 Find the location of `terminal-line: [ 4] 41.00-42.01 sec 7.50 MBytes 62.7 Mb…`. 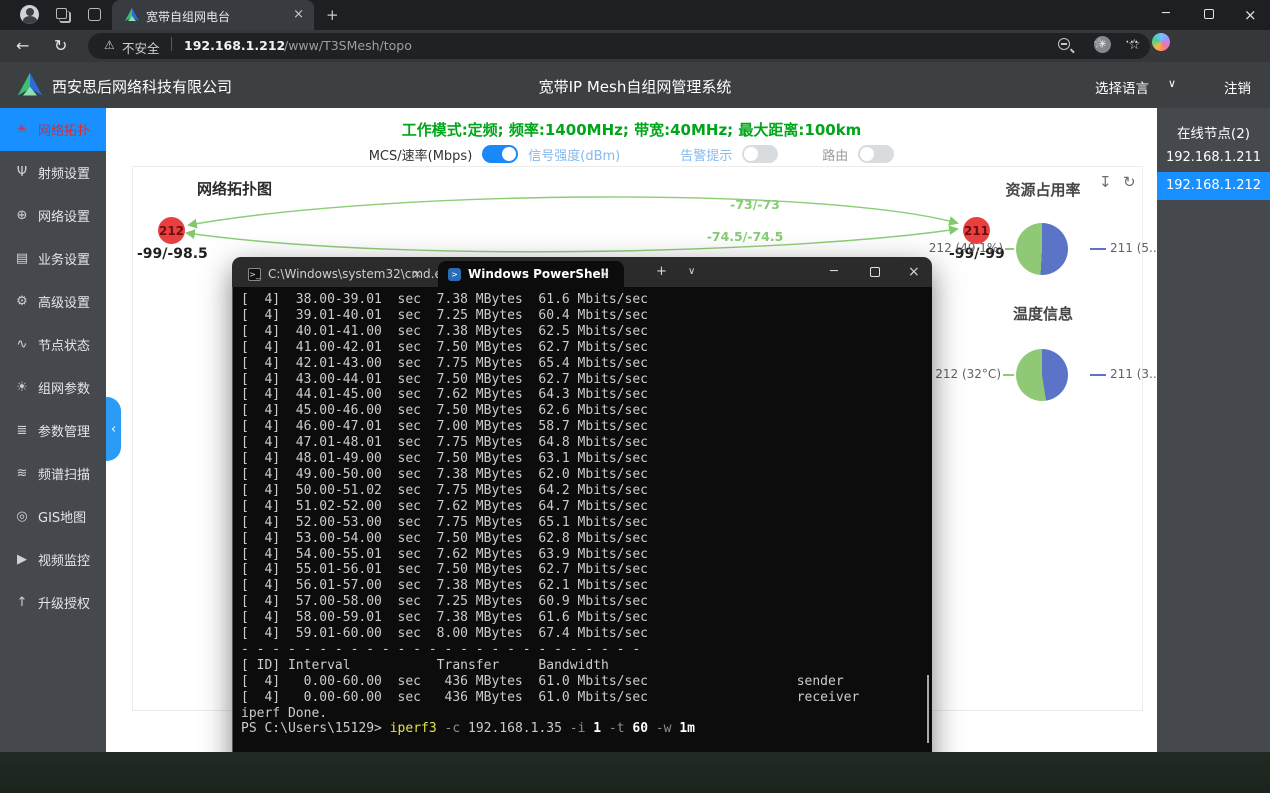

terminal-line: [ 4] 41.00-42.01 sec 7.50 MBytes 62.7 Mb… is located at coordinates (444, 347).